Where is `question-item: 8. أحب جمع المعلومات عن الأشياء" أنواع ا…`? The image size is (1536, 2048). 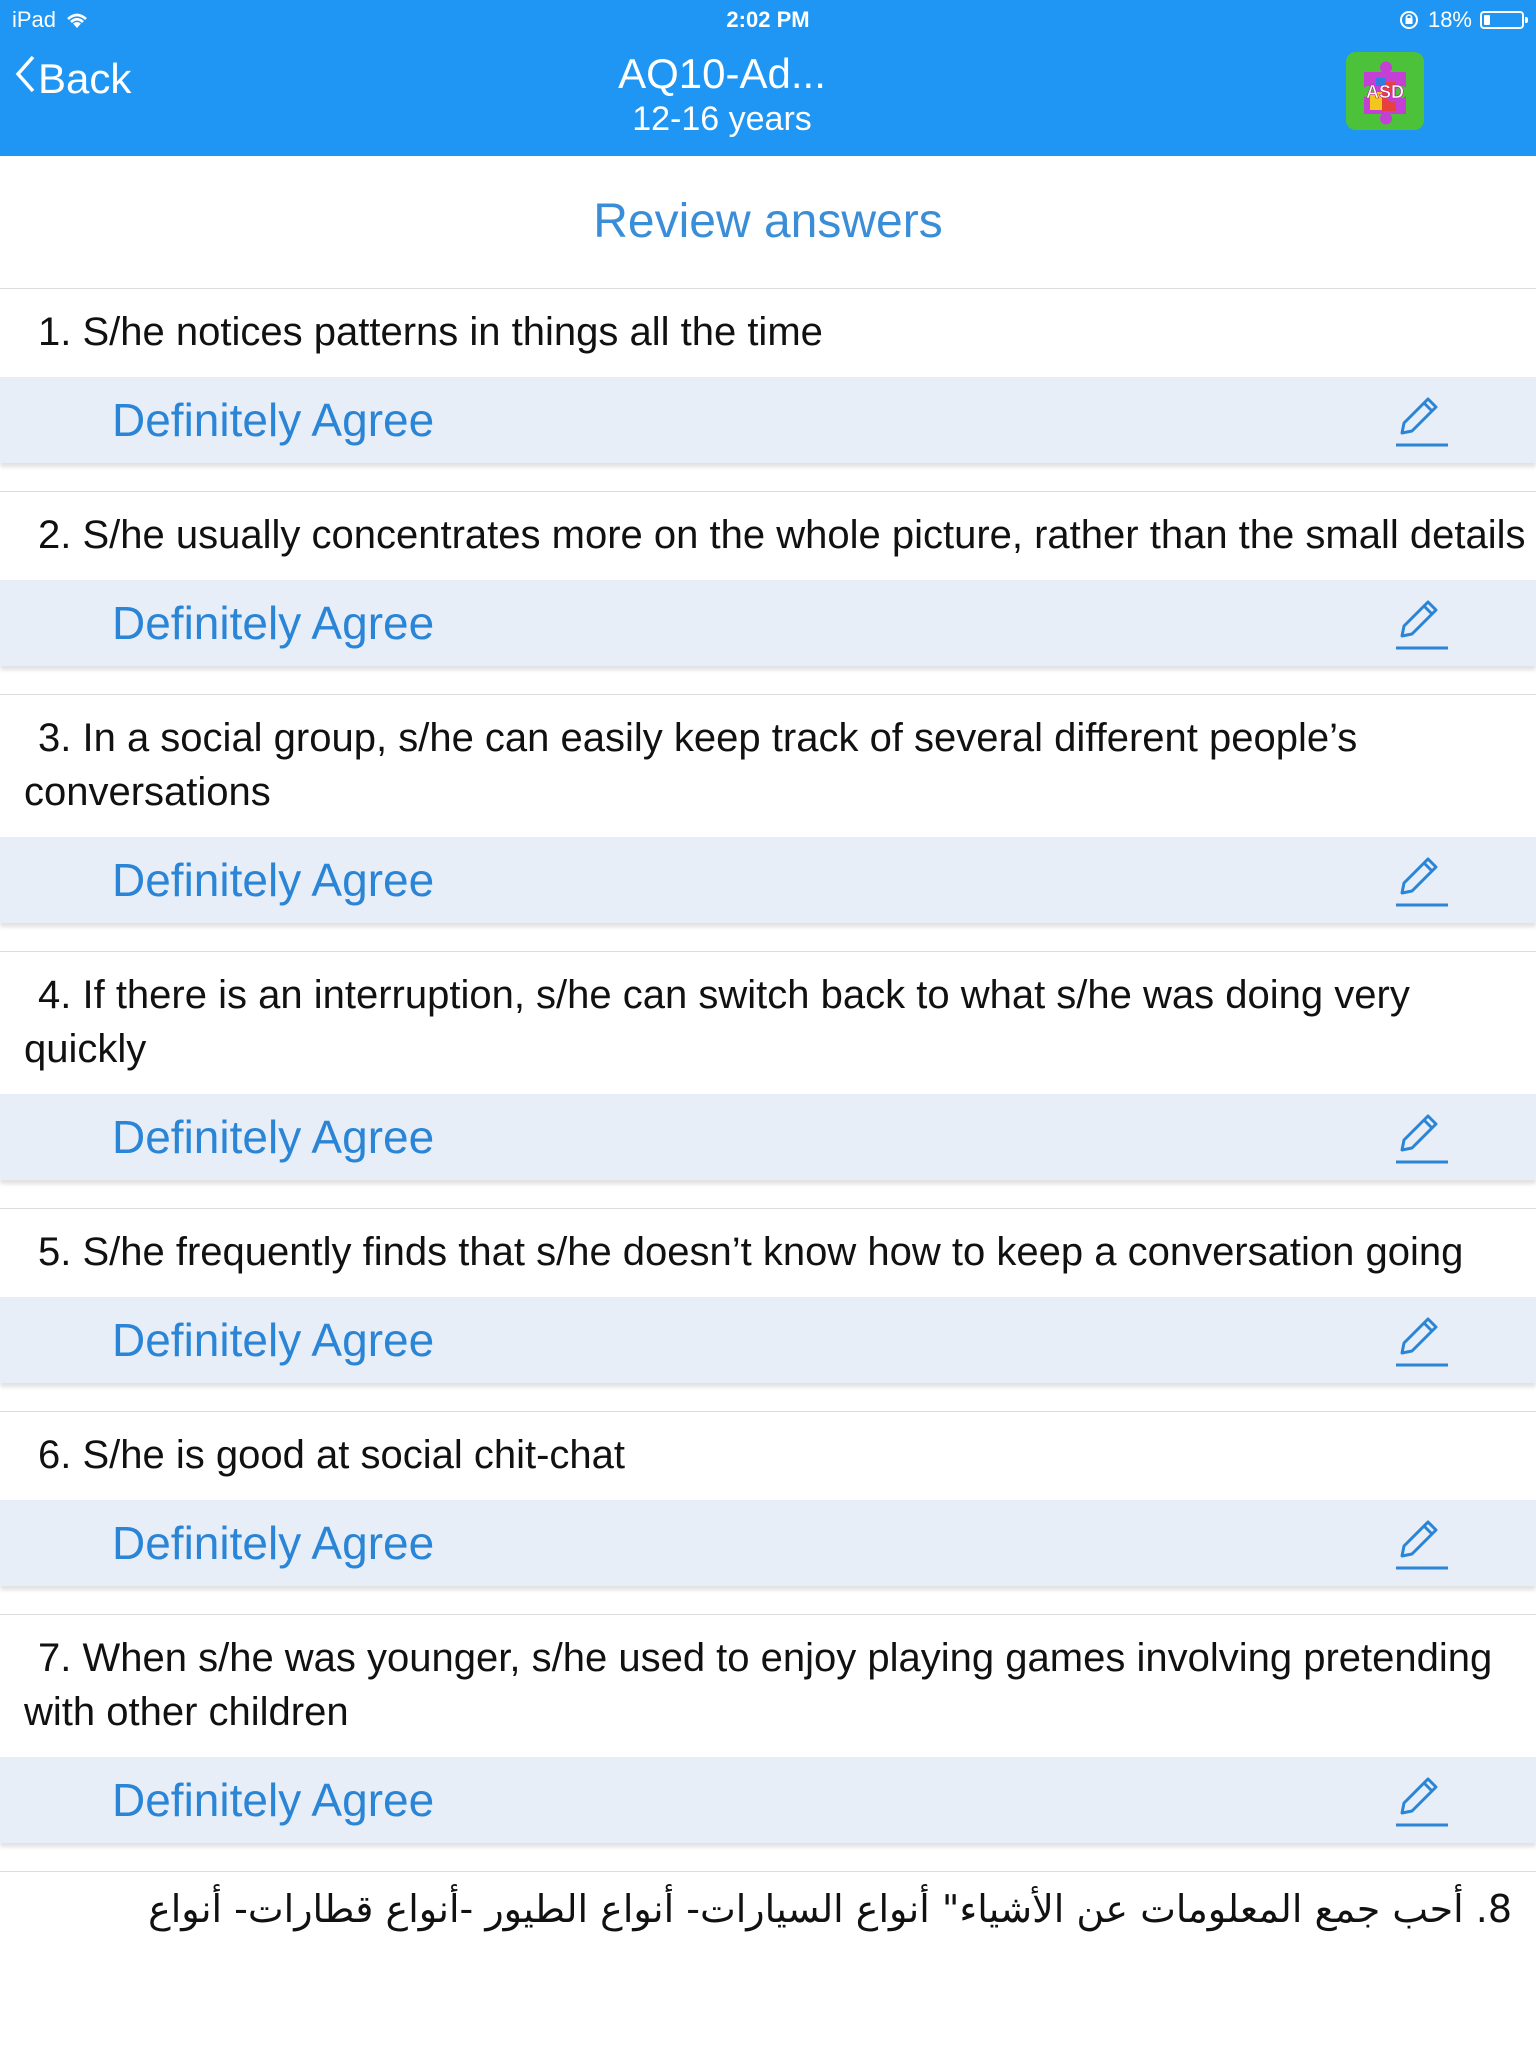 question-item: 8. أحب جمع المعلومات عن الأشياء" أنواع ا… is located at coordinates (768, 1903).